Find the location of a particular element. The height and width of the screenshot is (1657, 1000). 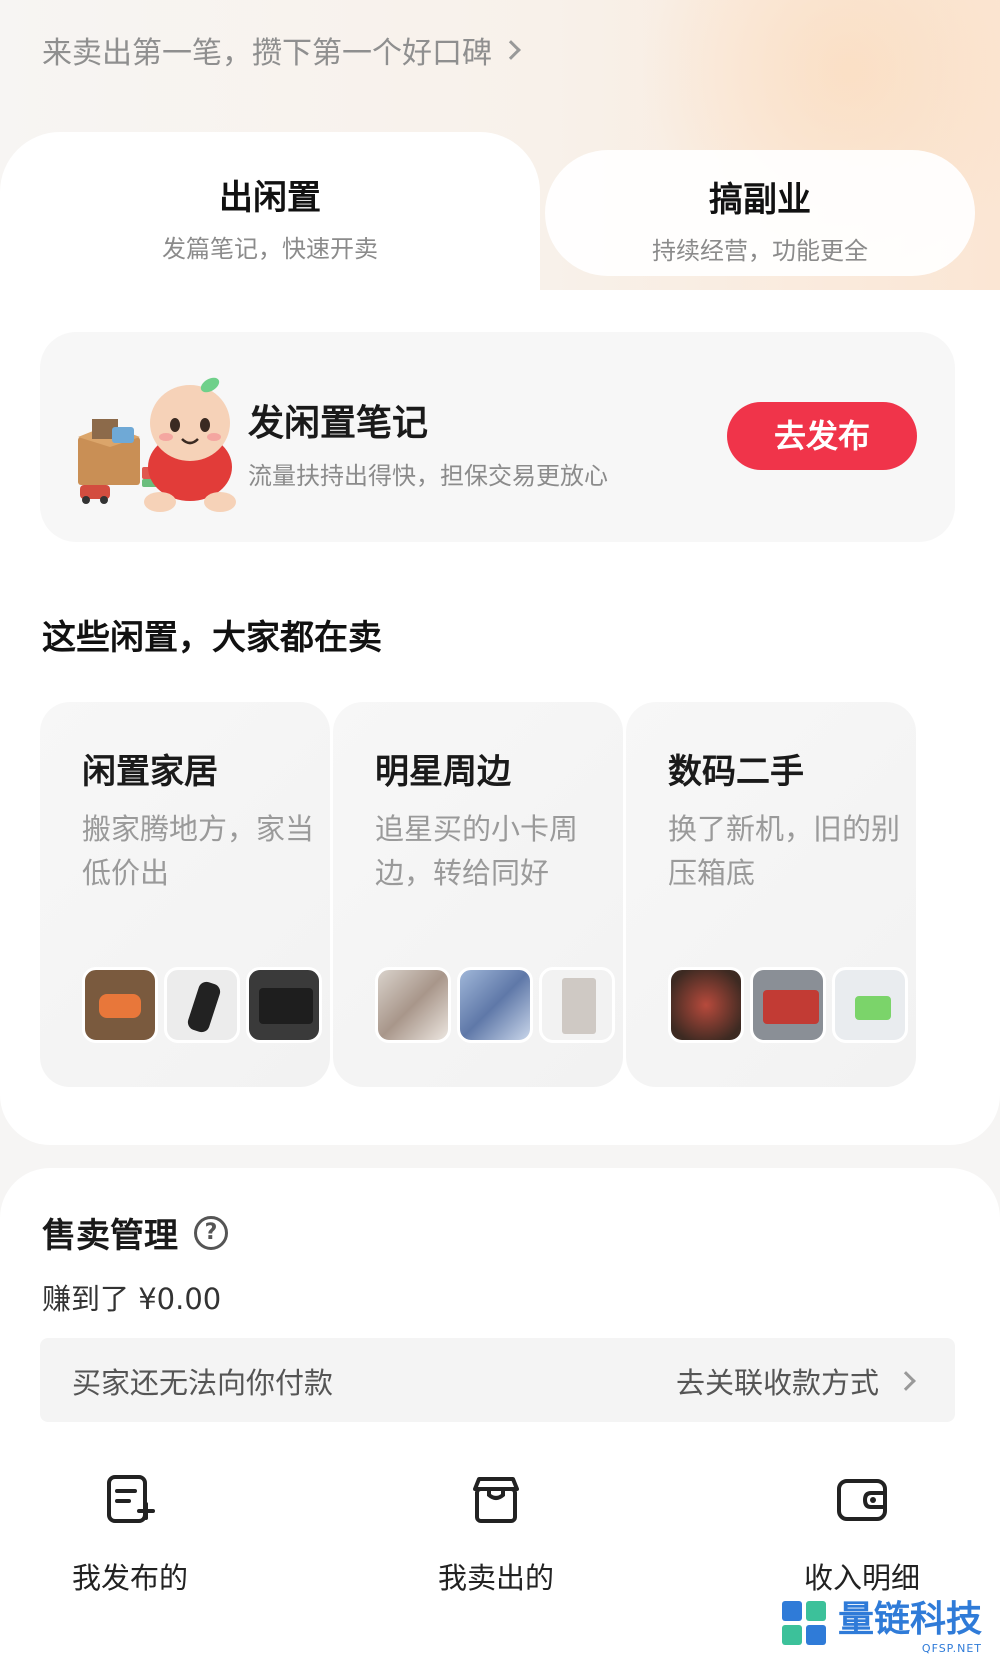

tab-sell-idle: 出闲置 发篇笔记，快速开卖 is located at coordinates (270, 212).